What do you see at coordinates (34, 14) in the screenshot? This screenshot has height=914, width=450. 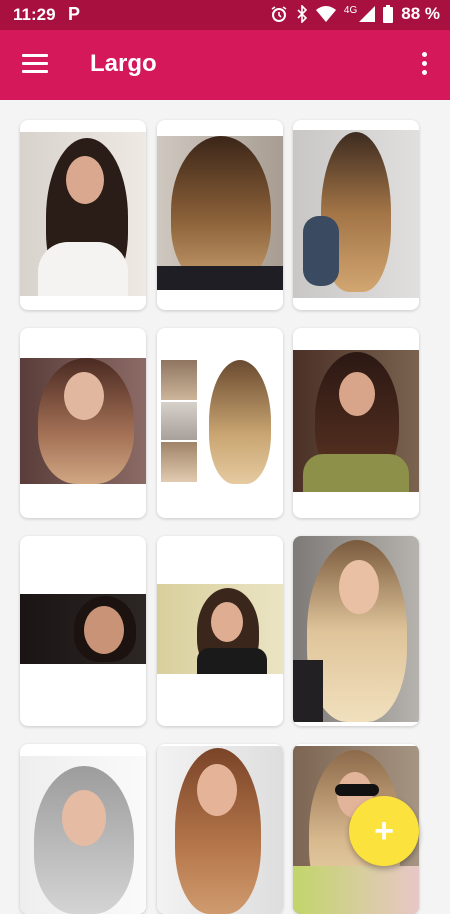 I see `status-time: 11:29` at bounding box center [34, 14].